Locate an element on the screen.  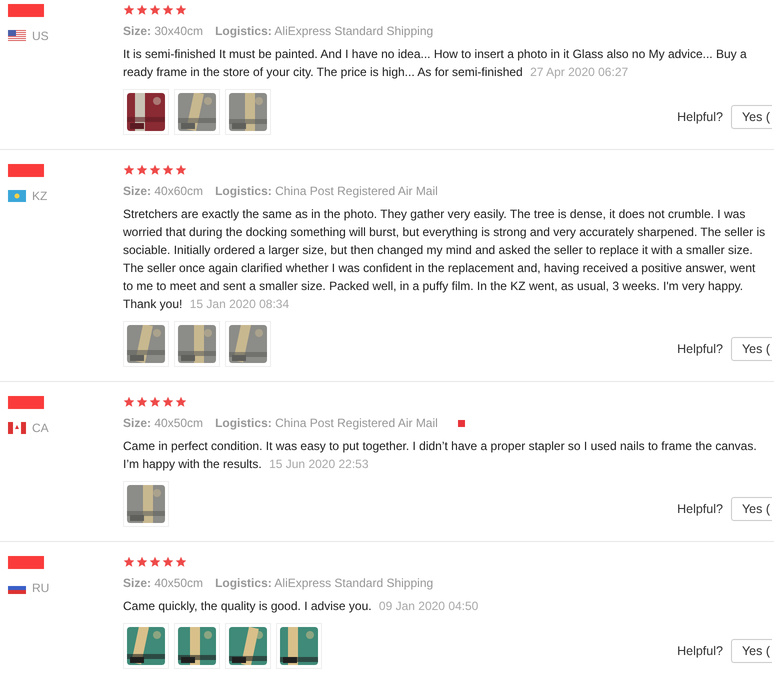
review-date: 15 Jun 2020 22:53 is located at coordinates (318, 464).